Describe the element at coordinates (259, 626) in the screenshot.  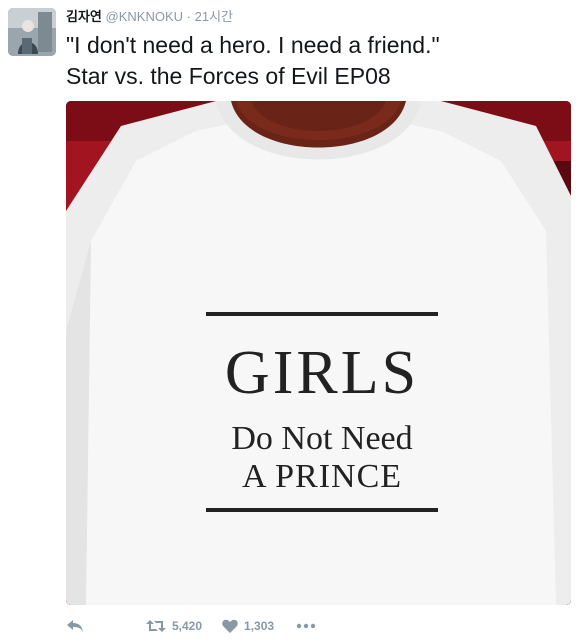
I see `like-count: 1,303` at that location.